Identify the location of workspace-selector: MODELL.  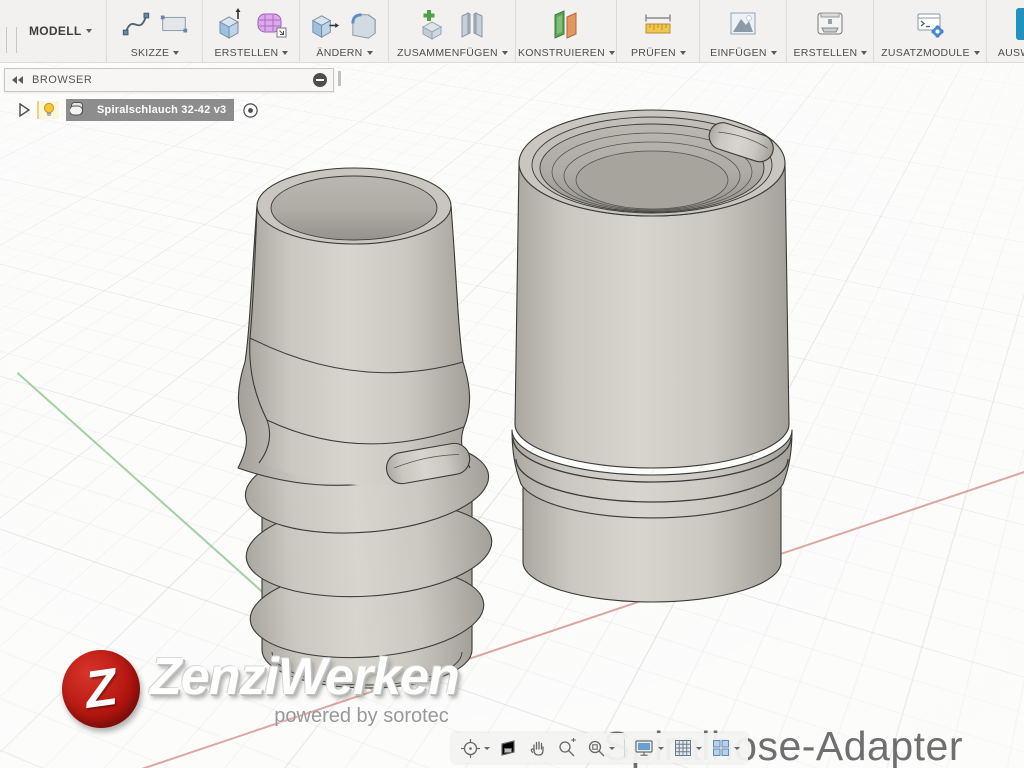
(62, 31).